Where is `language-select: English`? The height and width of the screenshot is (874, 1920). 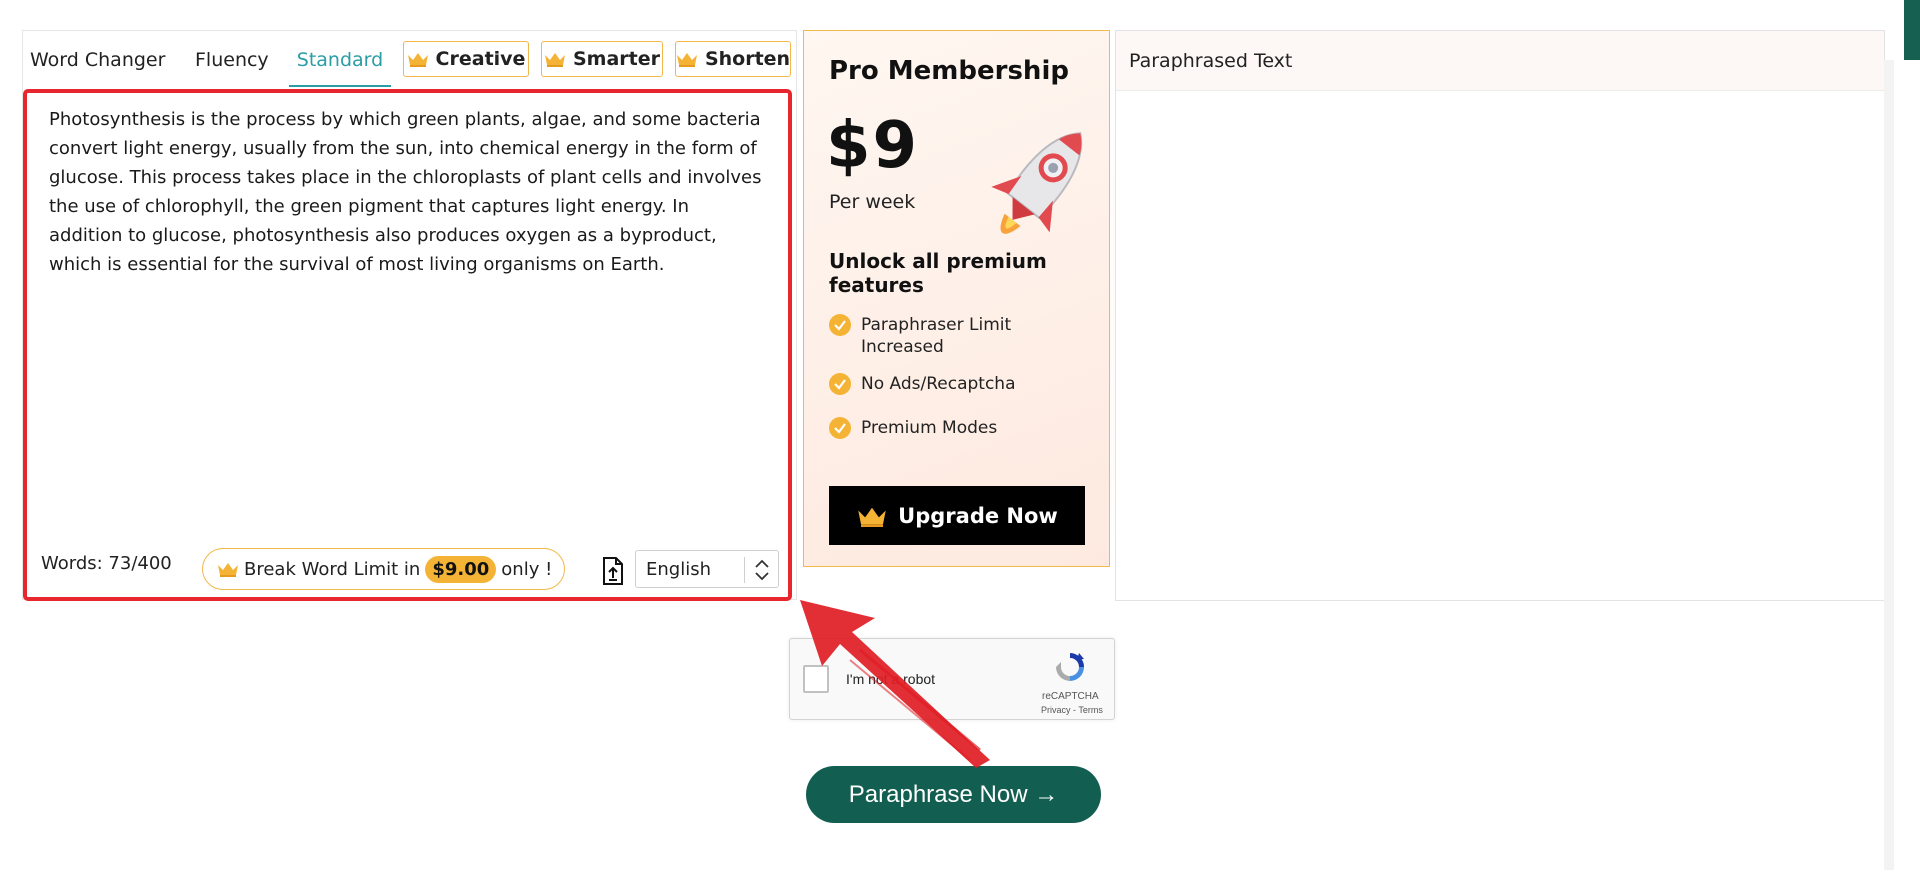 language-select: English is located at coordinates (707, 569).